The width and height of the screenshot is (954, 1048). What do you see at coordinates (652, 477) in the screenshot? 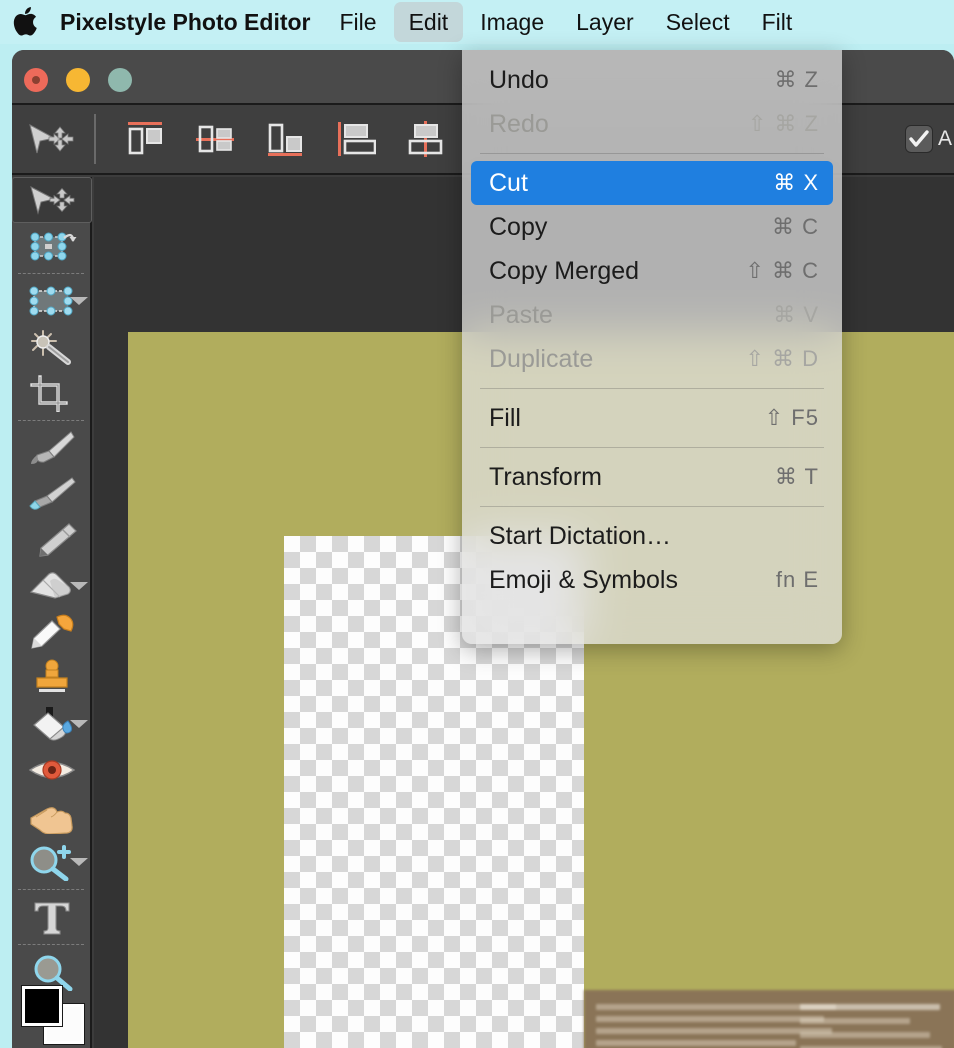
I see `menu-item-transform: Transform ⌘ T` at bounding box center [652, 477].